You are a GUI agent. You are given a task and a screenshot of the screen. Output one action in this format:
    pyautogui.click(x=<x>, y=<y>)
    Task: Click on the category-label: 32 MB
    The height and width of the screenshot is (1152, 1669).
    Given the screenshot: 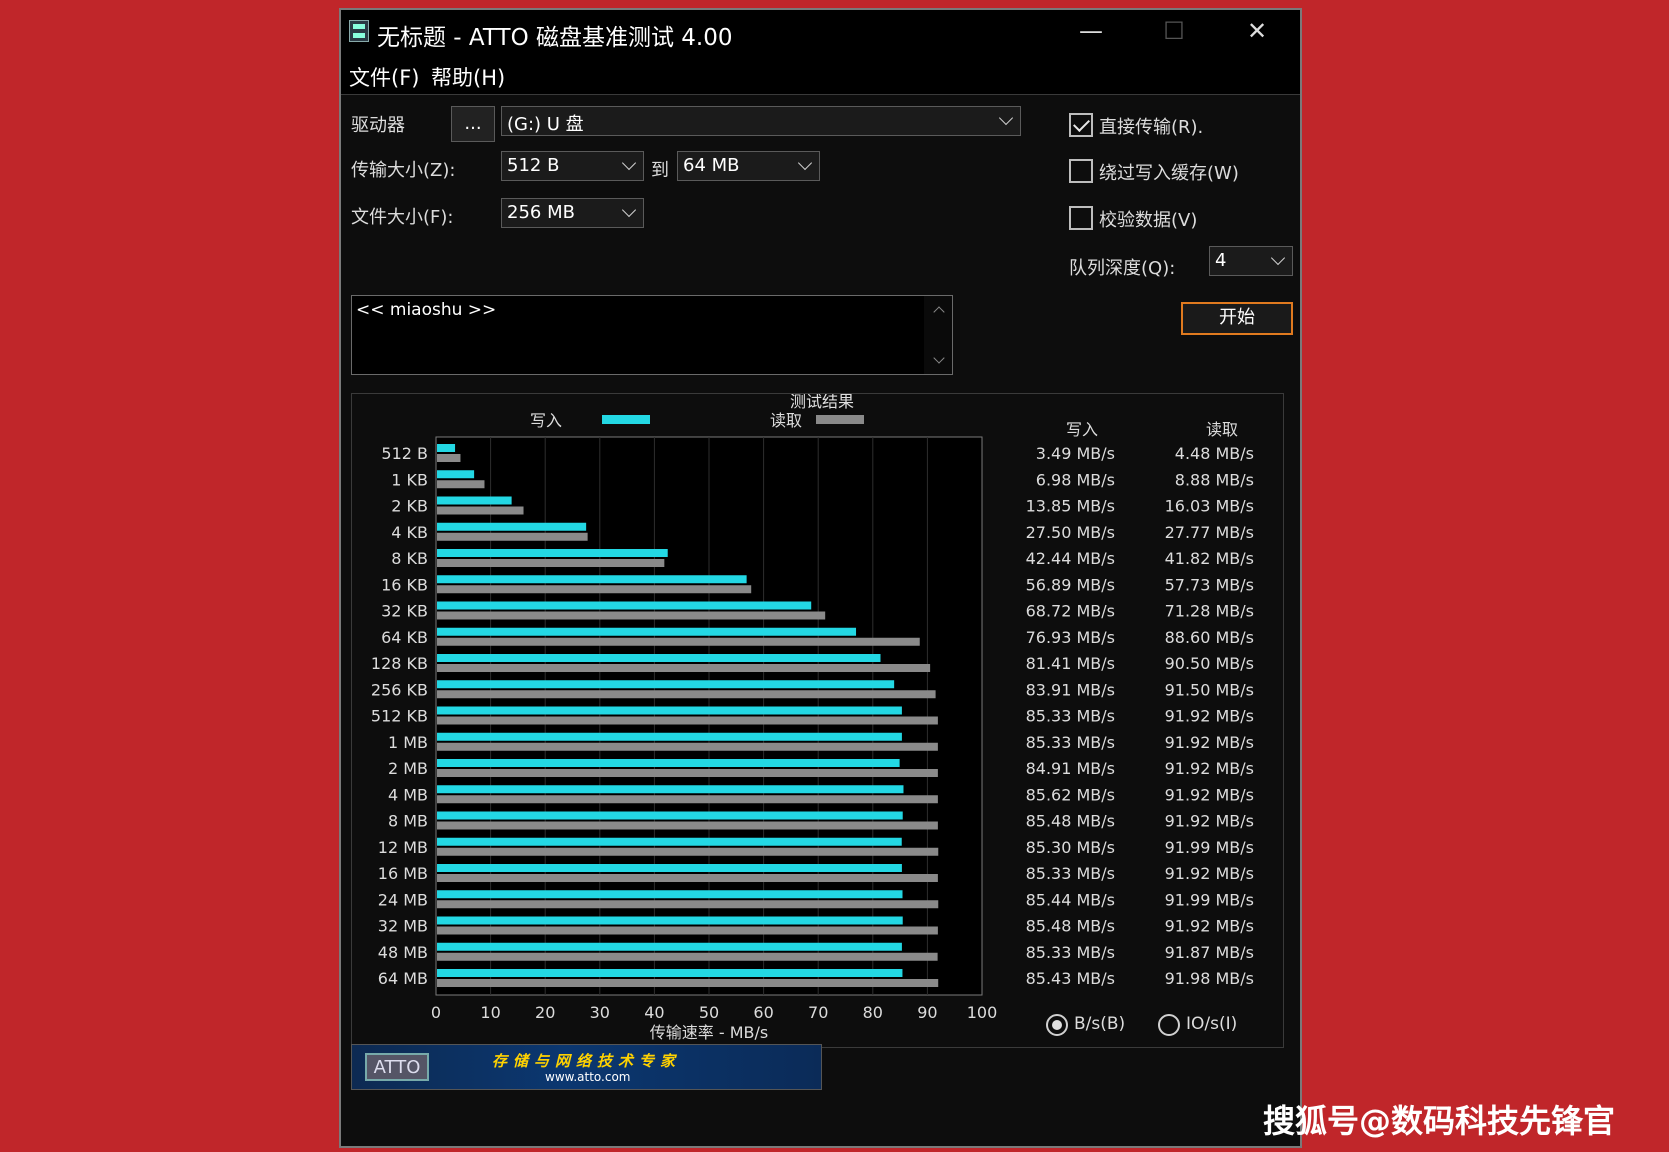 What is the action you would take?
    pyautogui.click(x=403, y=926)
    